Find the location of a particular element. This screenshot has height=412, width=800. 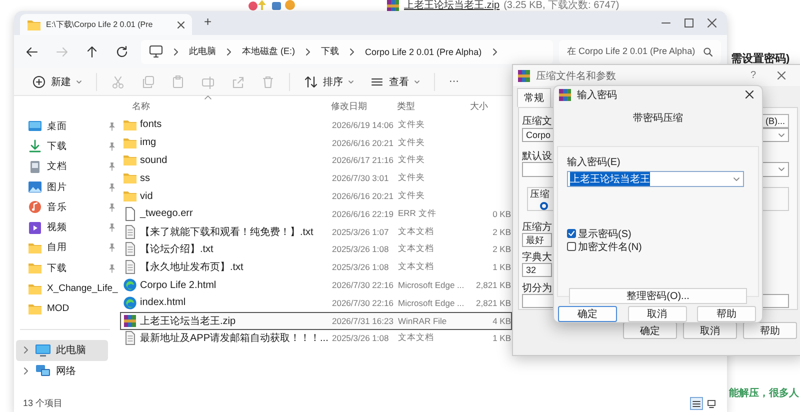

breadcrumb-item: Corpo Life 2 0.01 (Pre Alpha) is located at coordinates (423, 51).